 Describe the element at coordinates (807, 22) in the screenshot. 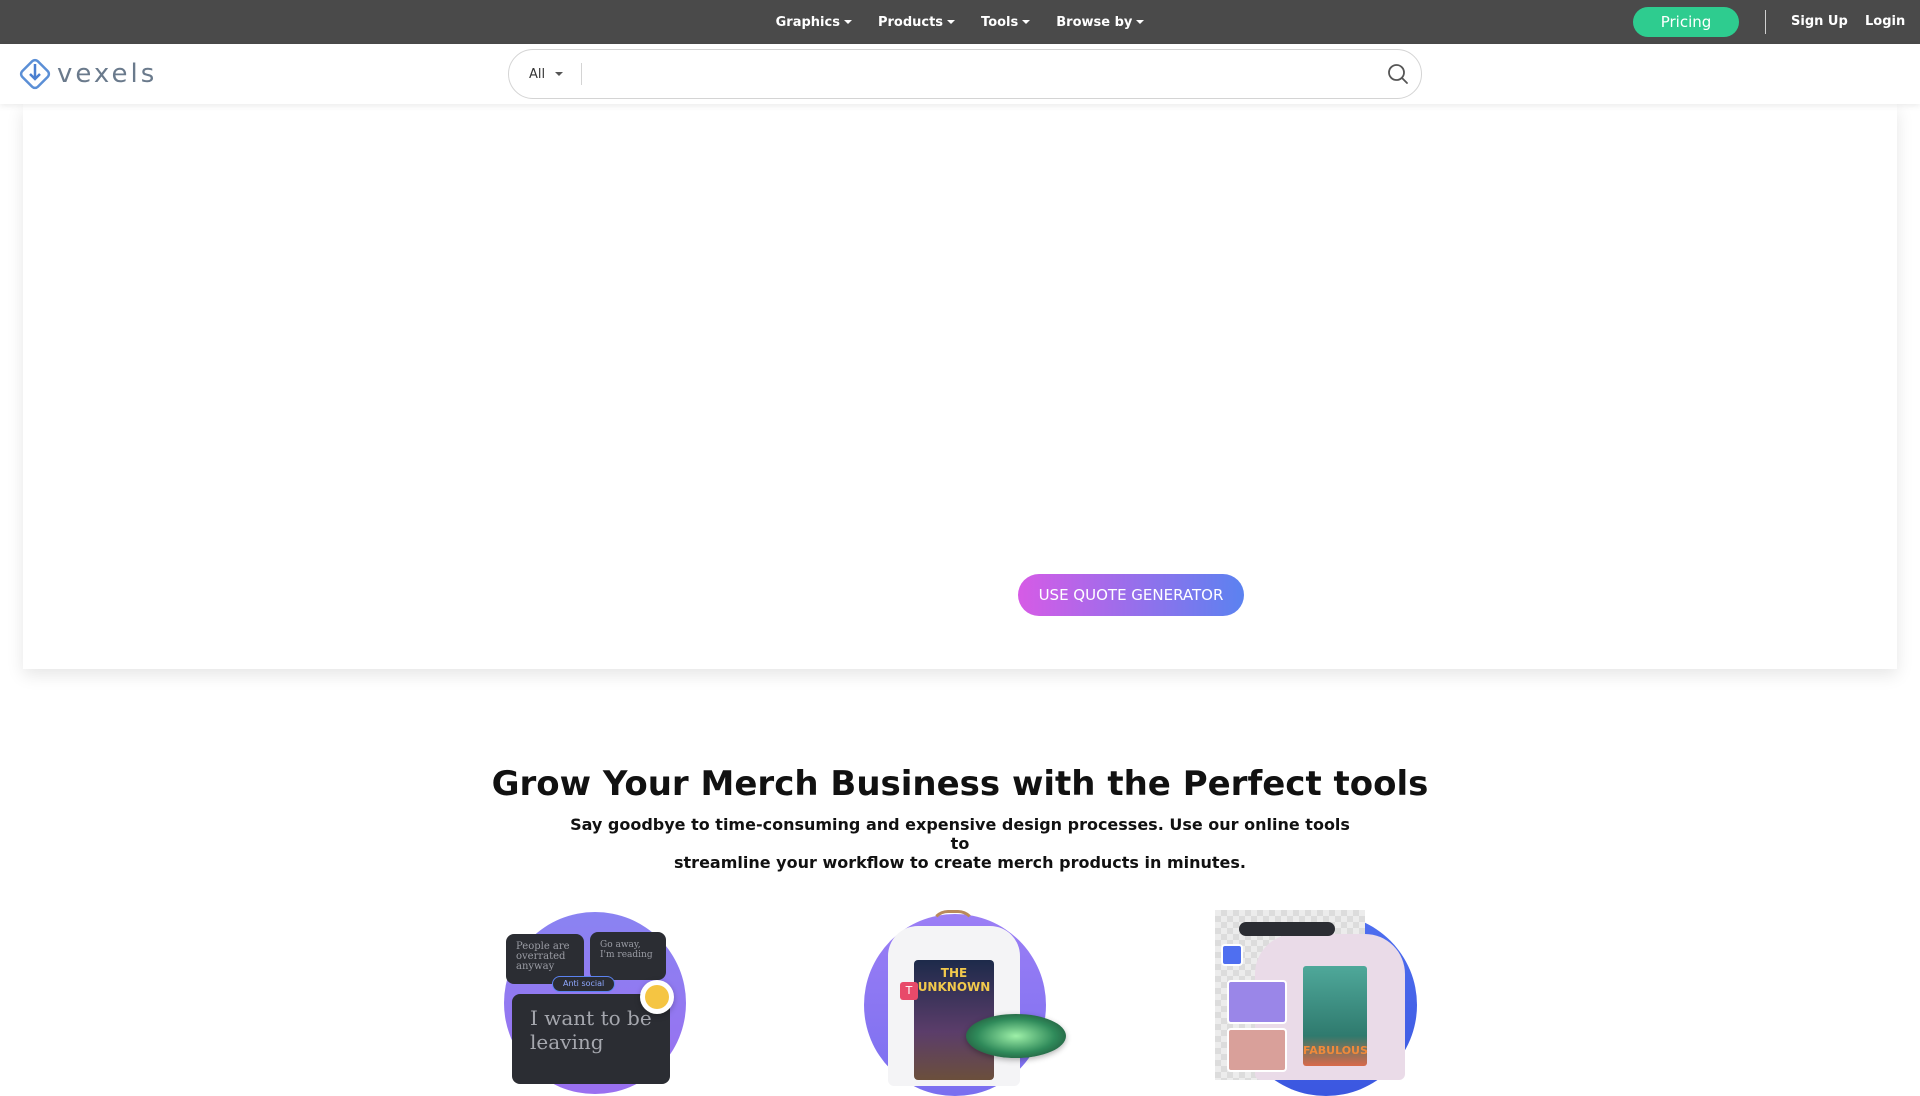

I see `menu-graphics-label: Graphics` at that location.